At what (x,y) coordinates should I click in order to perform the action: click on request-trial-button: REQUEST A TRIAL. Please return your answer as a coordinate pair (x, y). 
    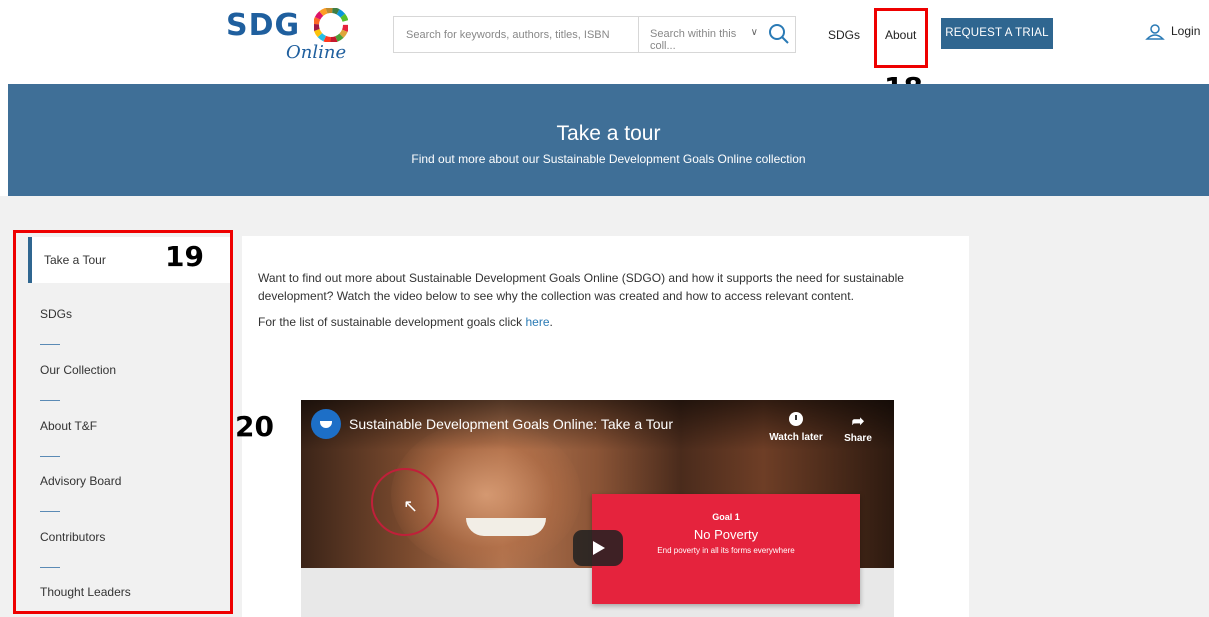
    Looking at the image, I should click on (997, 33).